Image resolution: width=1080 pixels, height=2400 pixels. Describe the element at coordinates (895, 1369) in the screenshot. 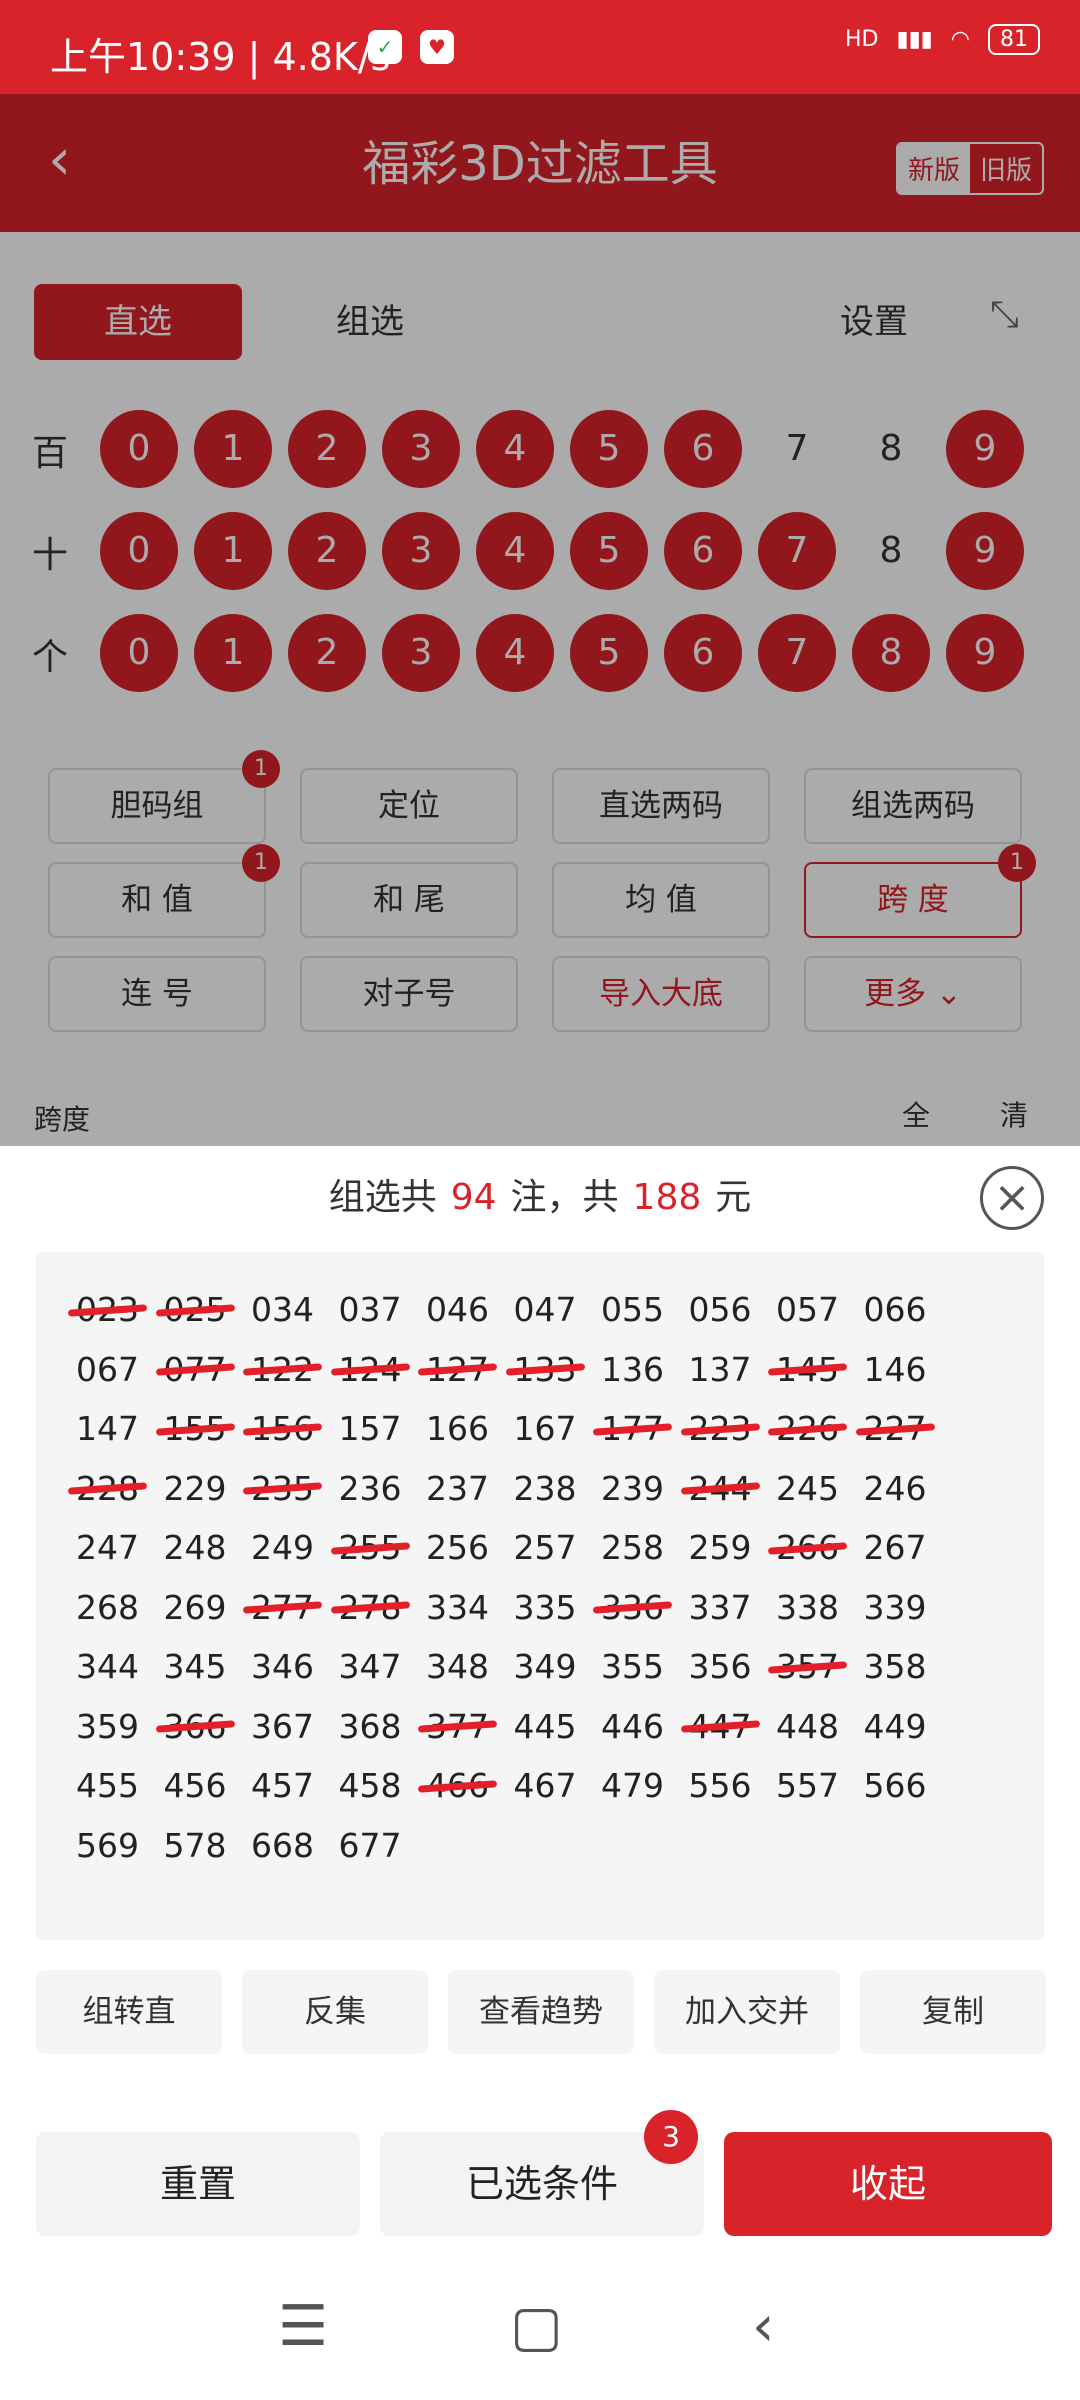

I see `number-item: 146` at that location.